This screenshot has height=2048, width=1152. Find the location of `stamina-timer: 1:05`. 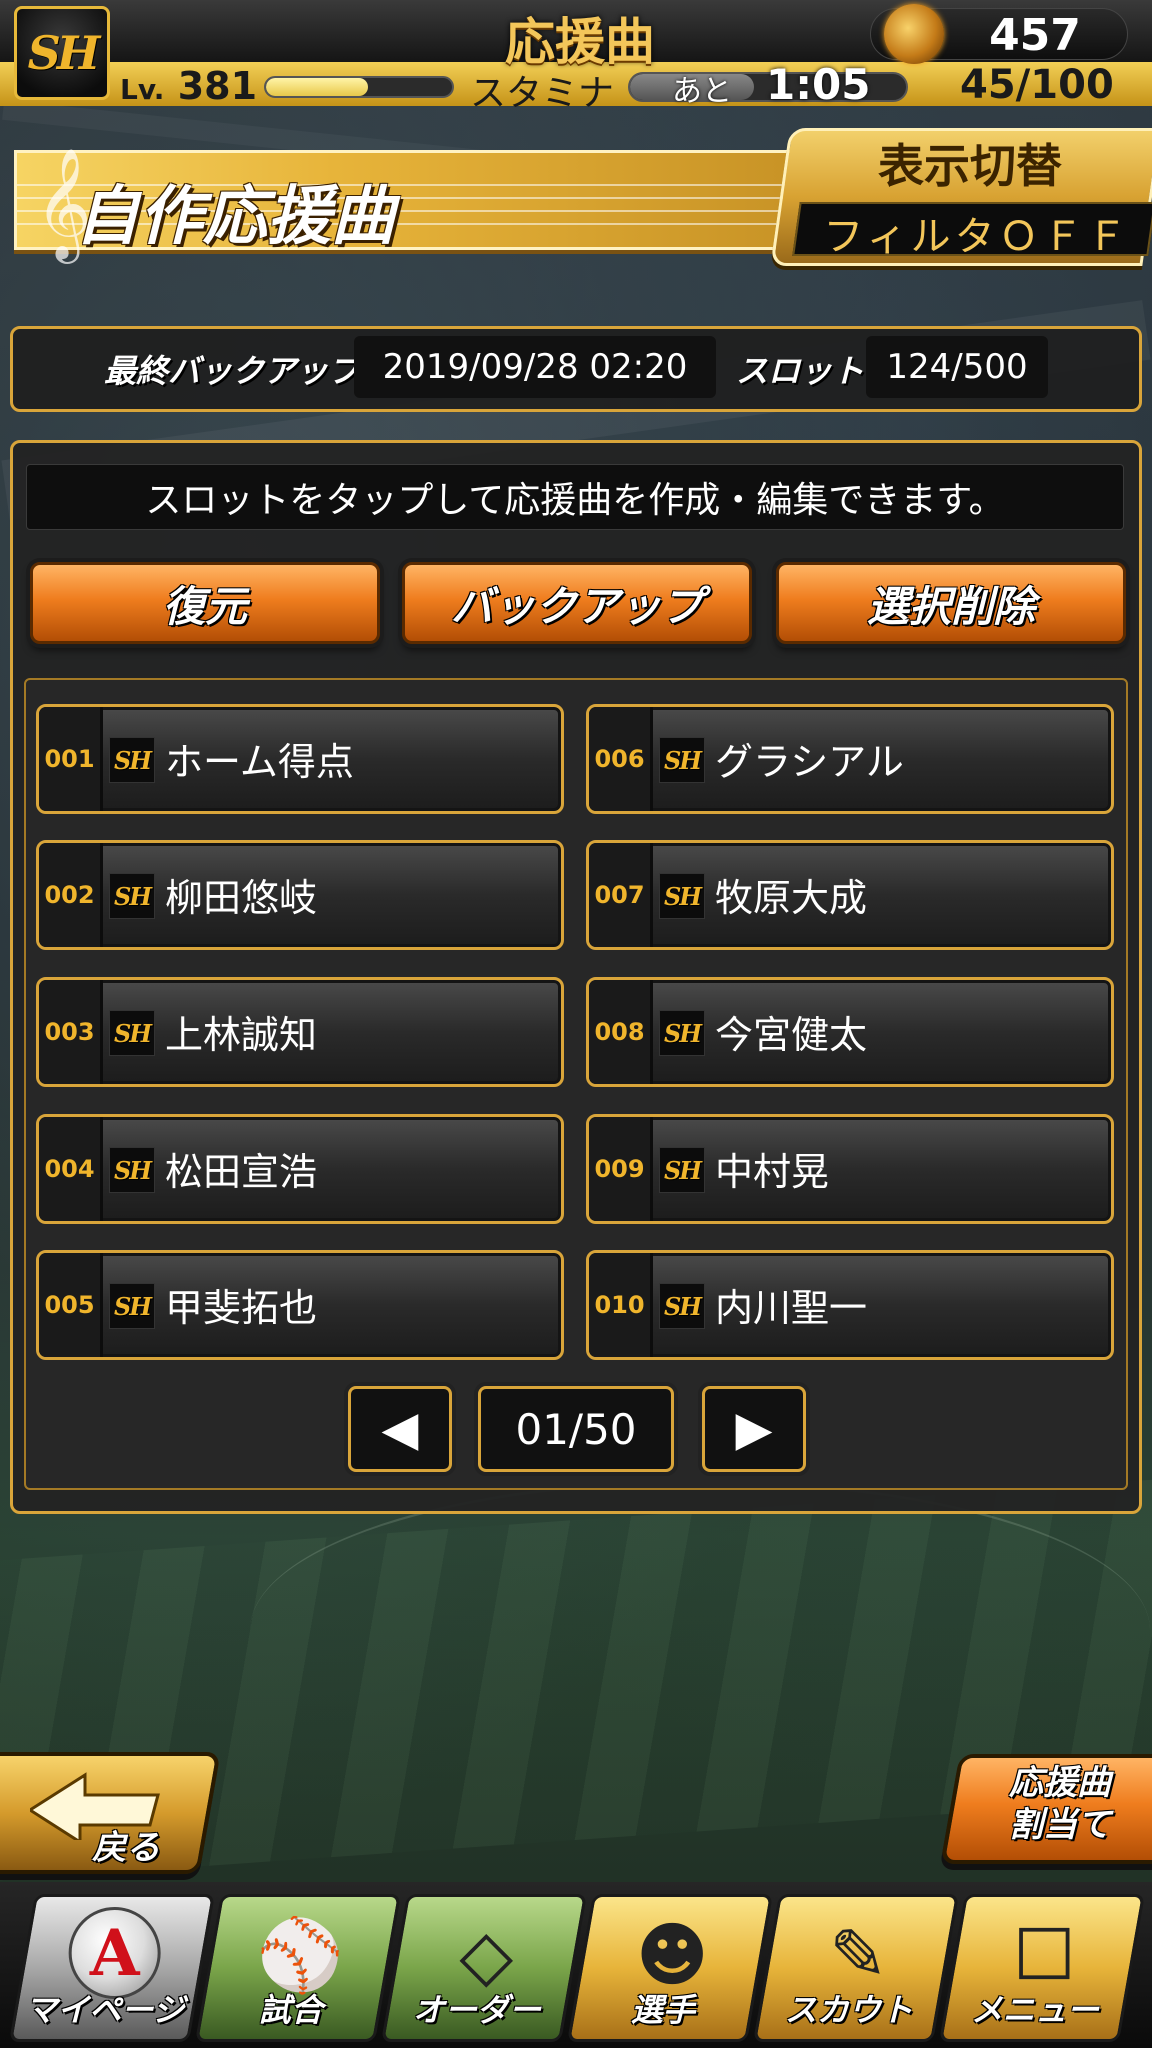

stamina-timer: 1:05 is located at coordinates (818, 84).